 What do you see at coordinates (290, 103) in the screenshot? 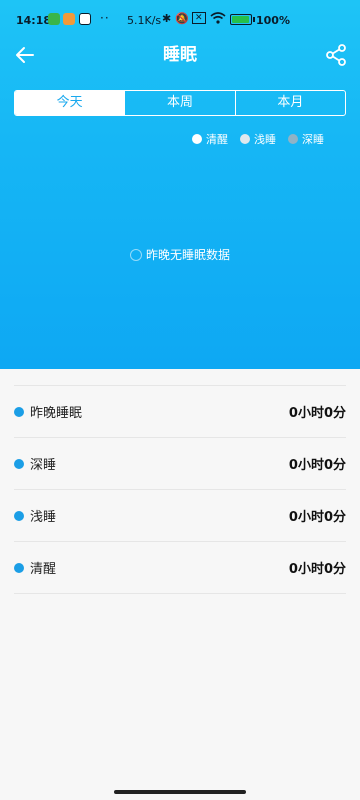
I see `tab-this-month: 本月` at bounding box center [290, 103].